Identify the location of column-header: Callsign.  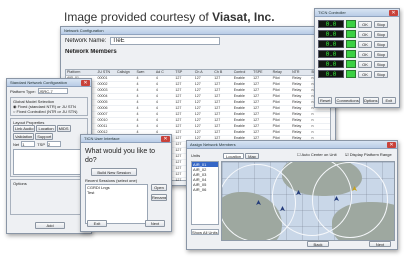
(125, 72).